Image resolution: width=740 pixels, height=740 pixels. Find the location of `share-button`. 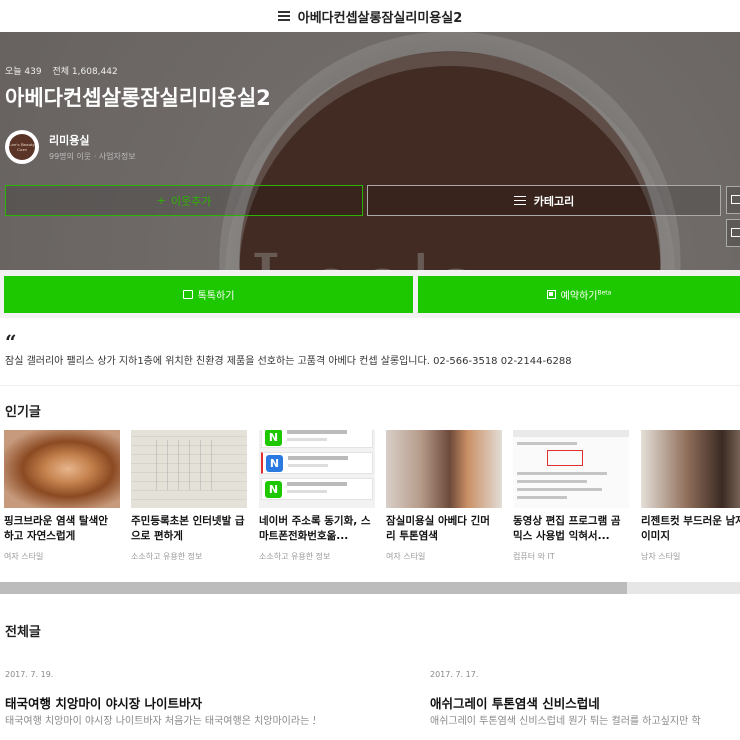

share-button is located at coordinates (733, 200).